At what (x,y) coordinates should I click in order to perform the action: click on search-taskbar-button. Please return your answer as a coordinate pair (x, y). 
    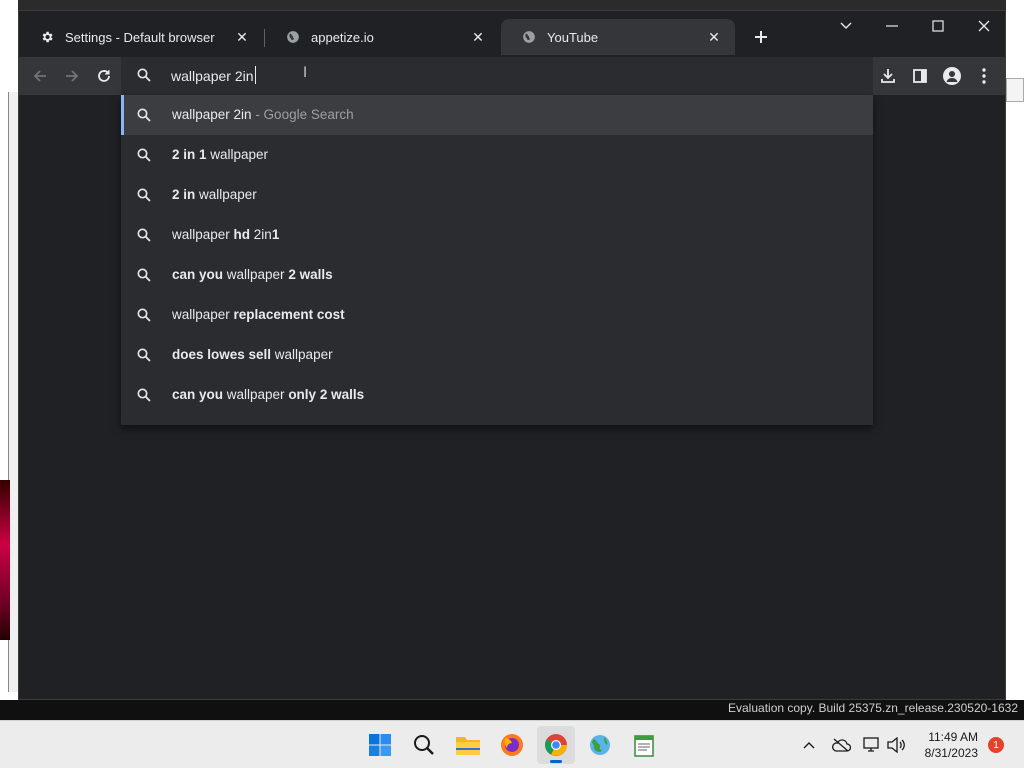
    Looking at the image, I should click on (424, 745).